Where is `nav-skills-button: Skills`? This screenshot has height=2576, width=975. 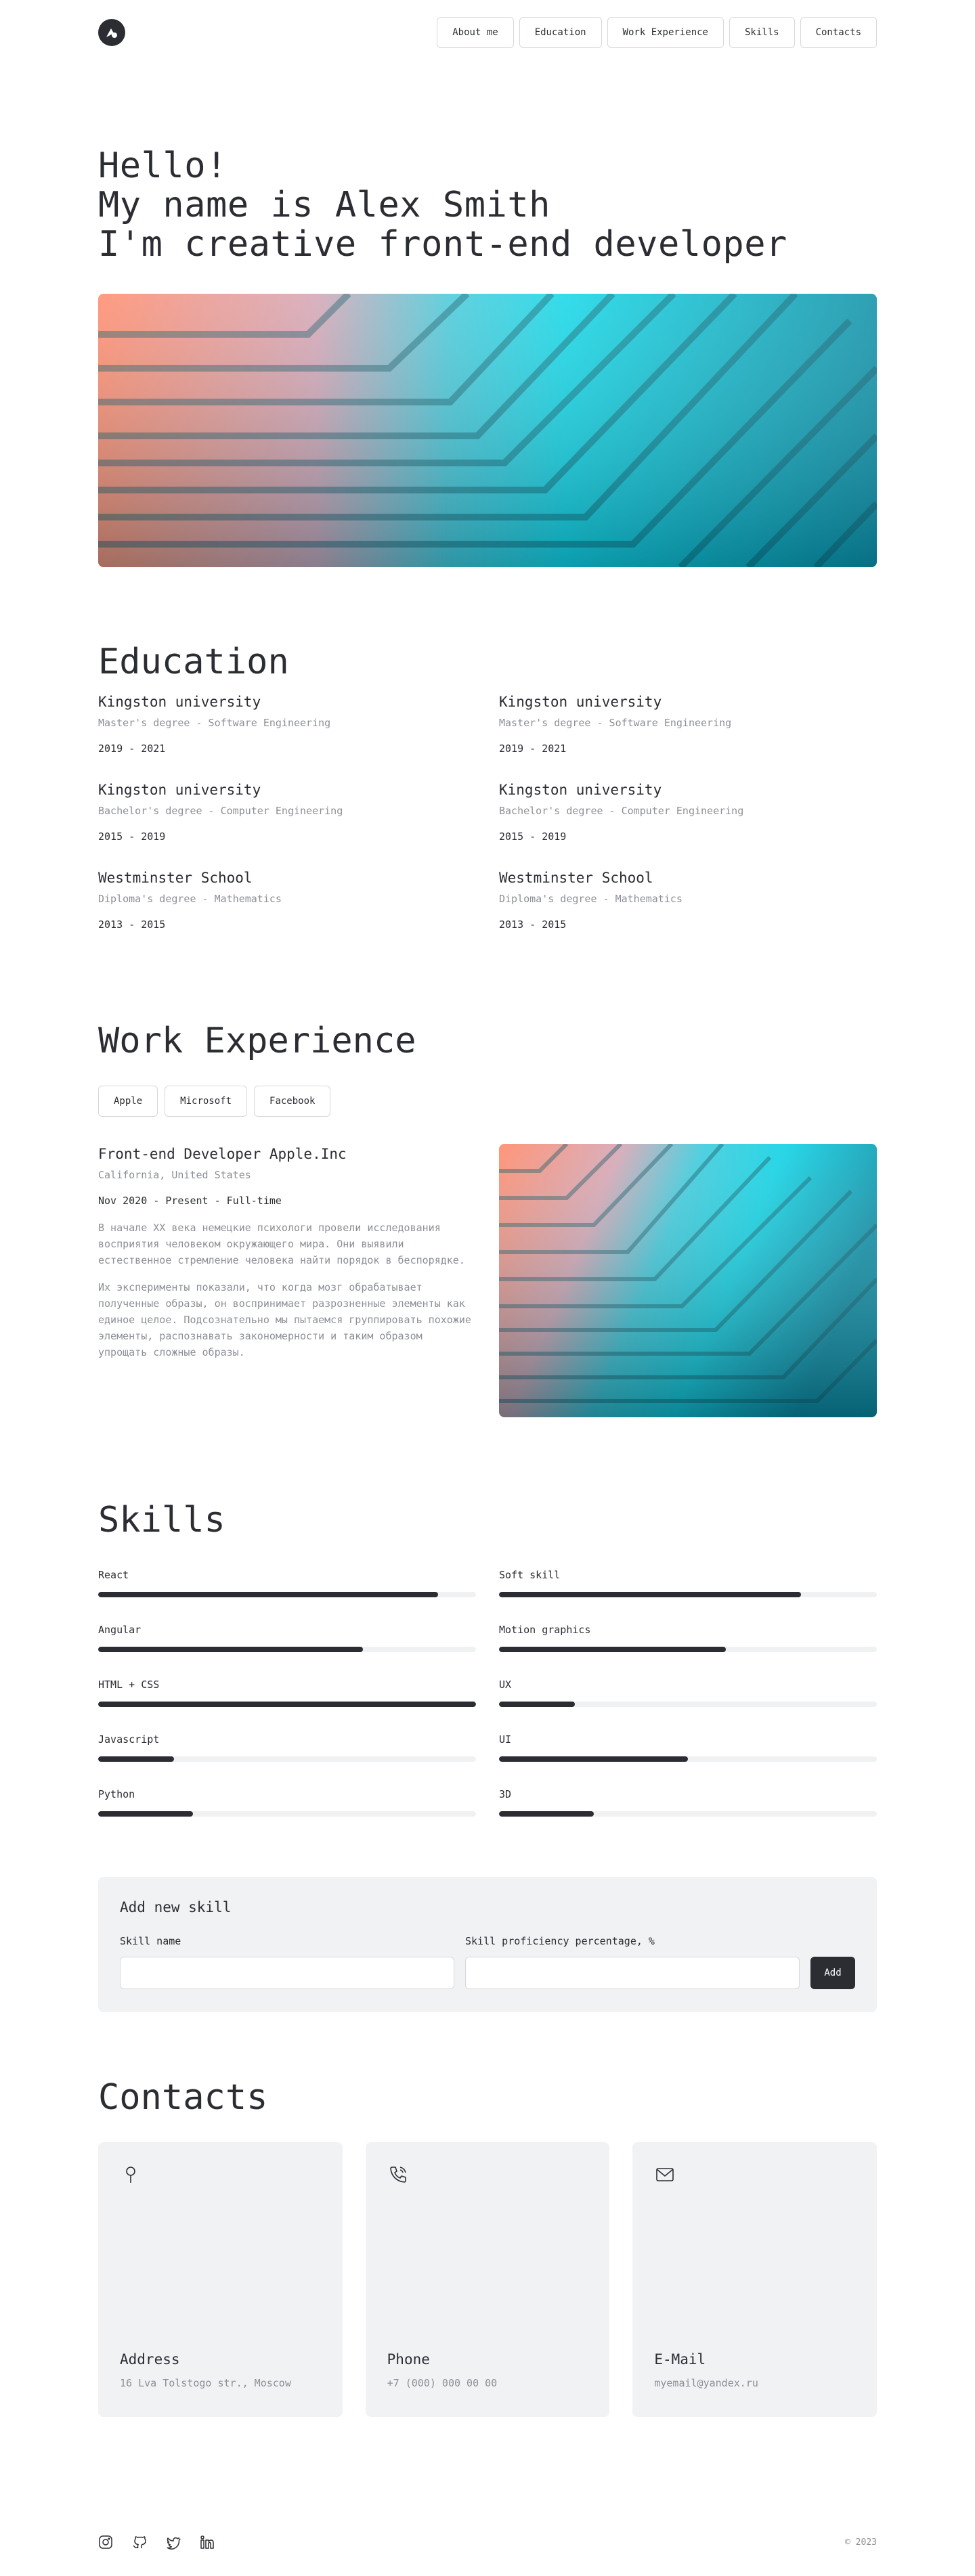
nav-skills-button: Skills is located at coordinates (762, 32).